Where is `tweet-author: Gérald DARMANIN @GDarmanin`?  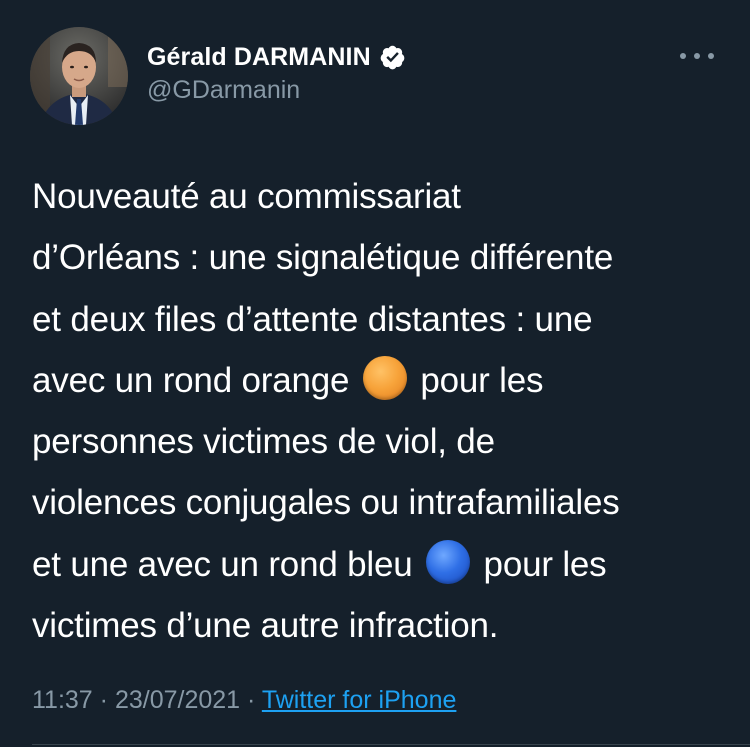 tweet-author: Gérald DARMANIN @GDarmanin is located at coordinates (276, 72).